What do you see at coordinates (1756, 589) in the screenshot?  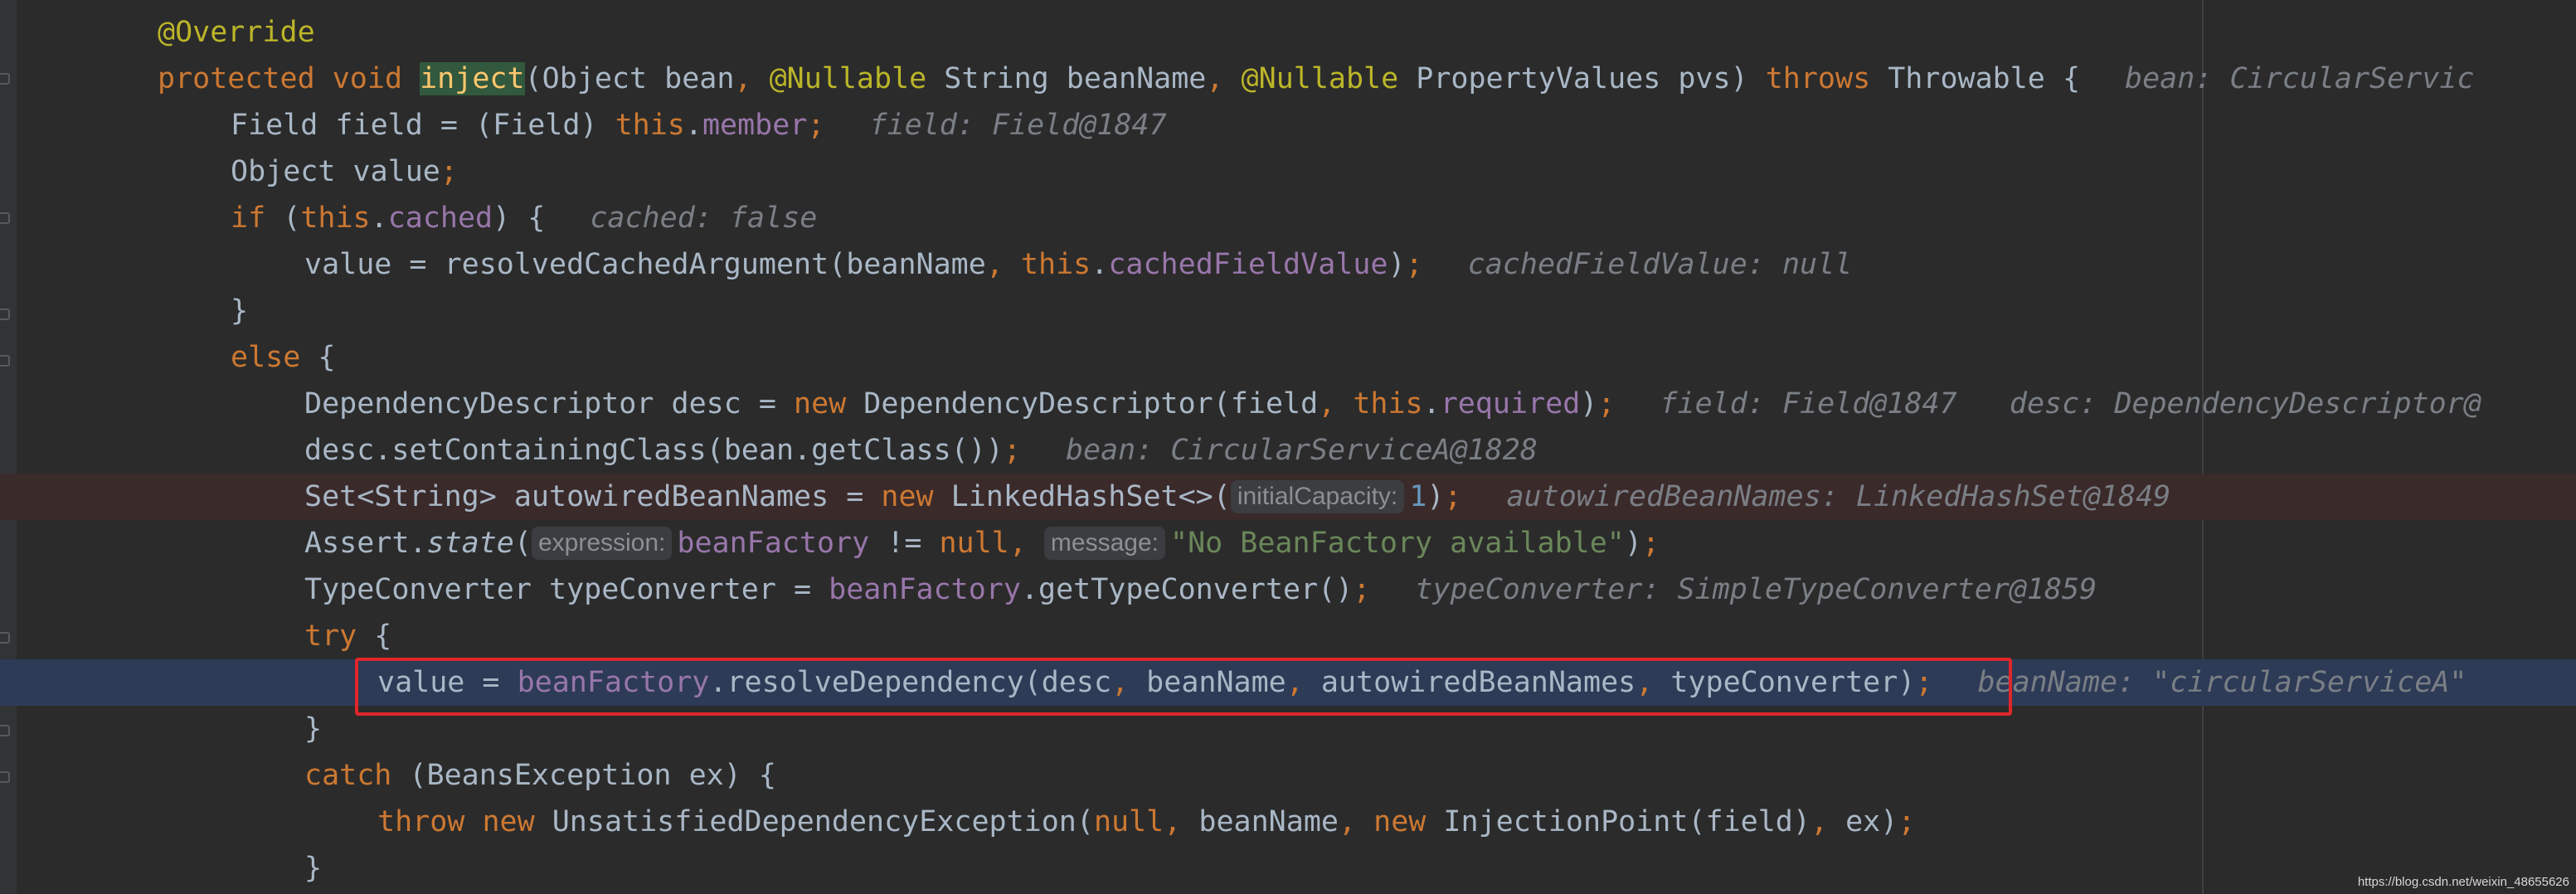 I see `debug-inline-value: typeConverter: SimpleTypeConverter@1859` at bounding box center [1756, 589].